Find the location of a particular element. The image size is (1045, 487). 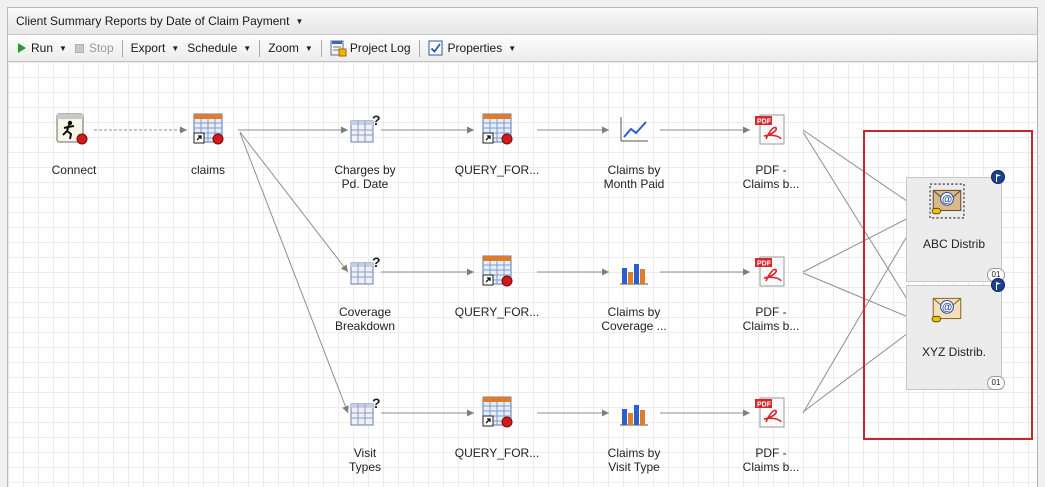

connect-node is located at coordinates (72, 129).